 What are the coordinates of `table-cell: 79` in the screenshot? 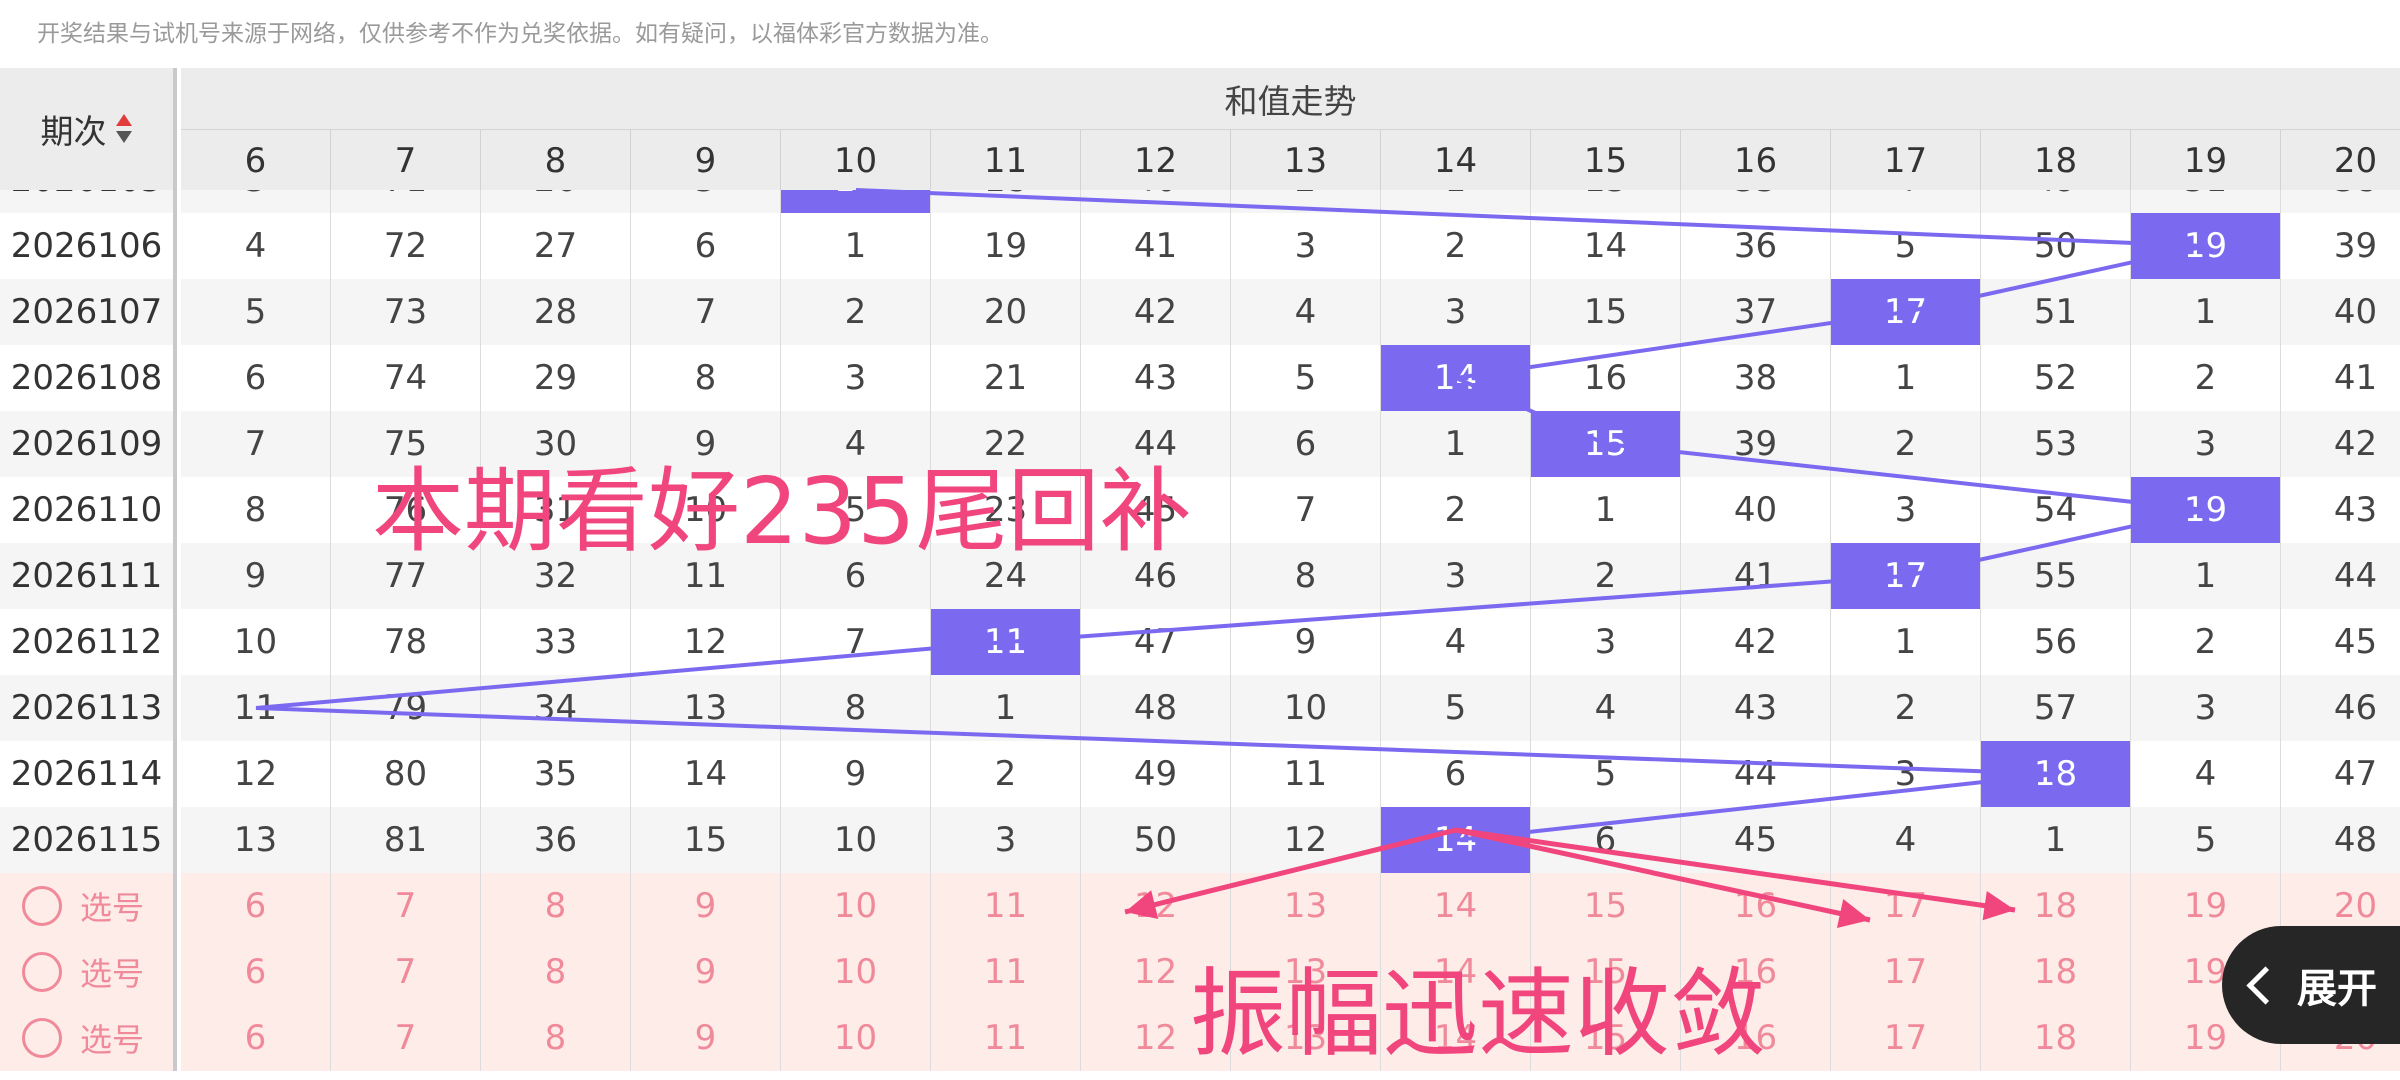 It's located at (406, 708).